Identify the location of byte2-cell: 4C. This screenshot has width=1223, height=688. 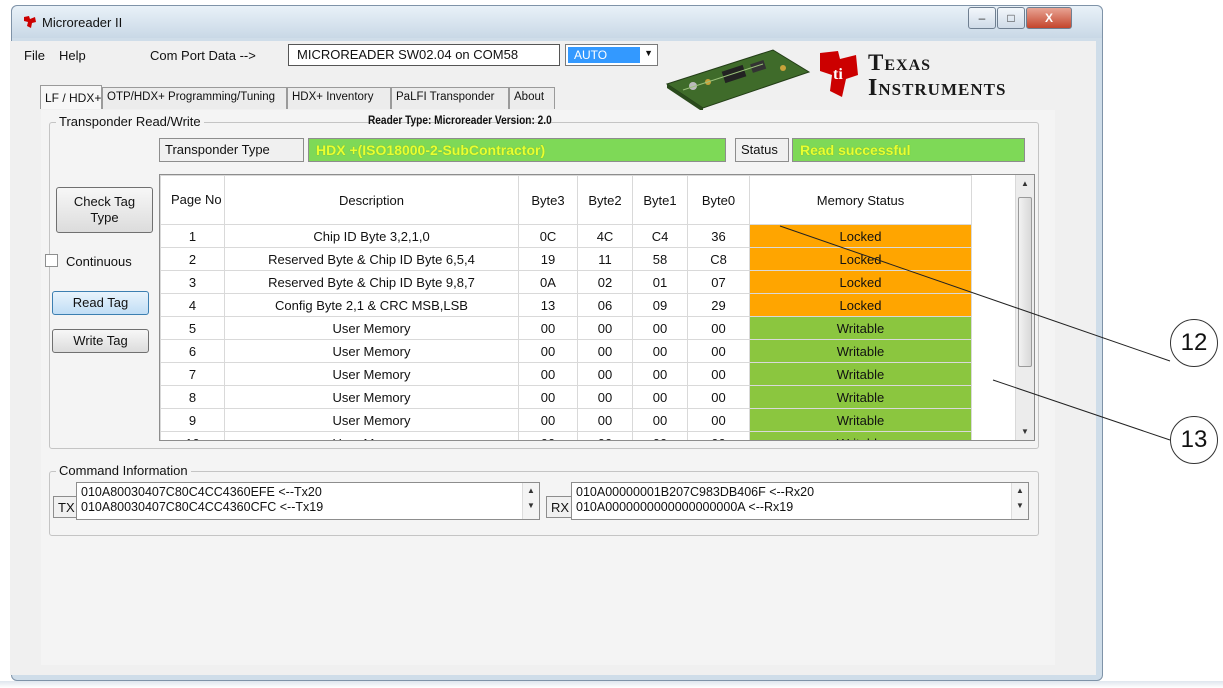
(605, 236).